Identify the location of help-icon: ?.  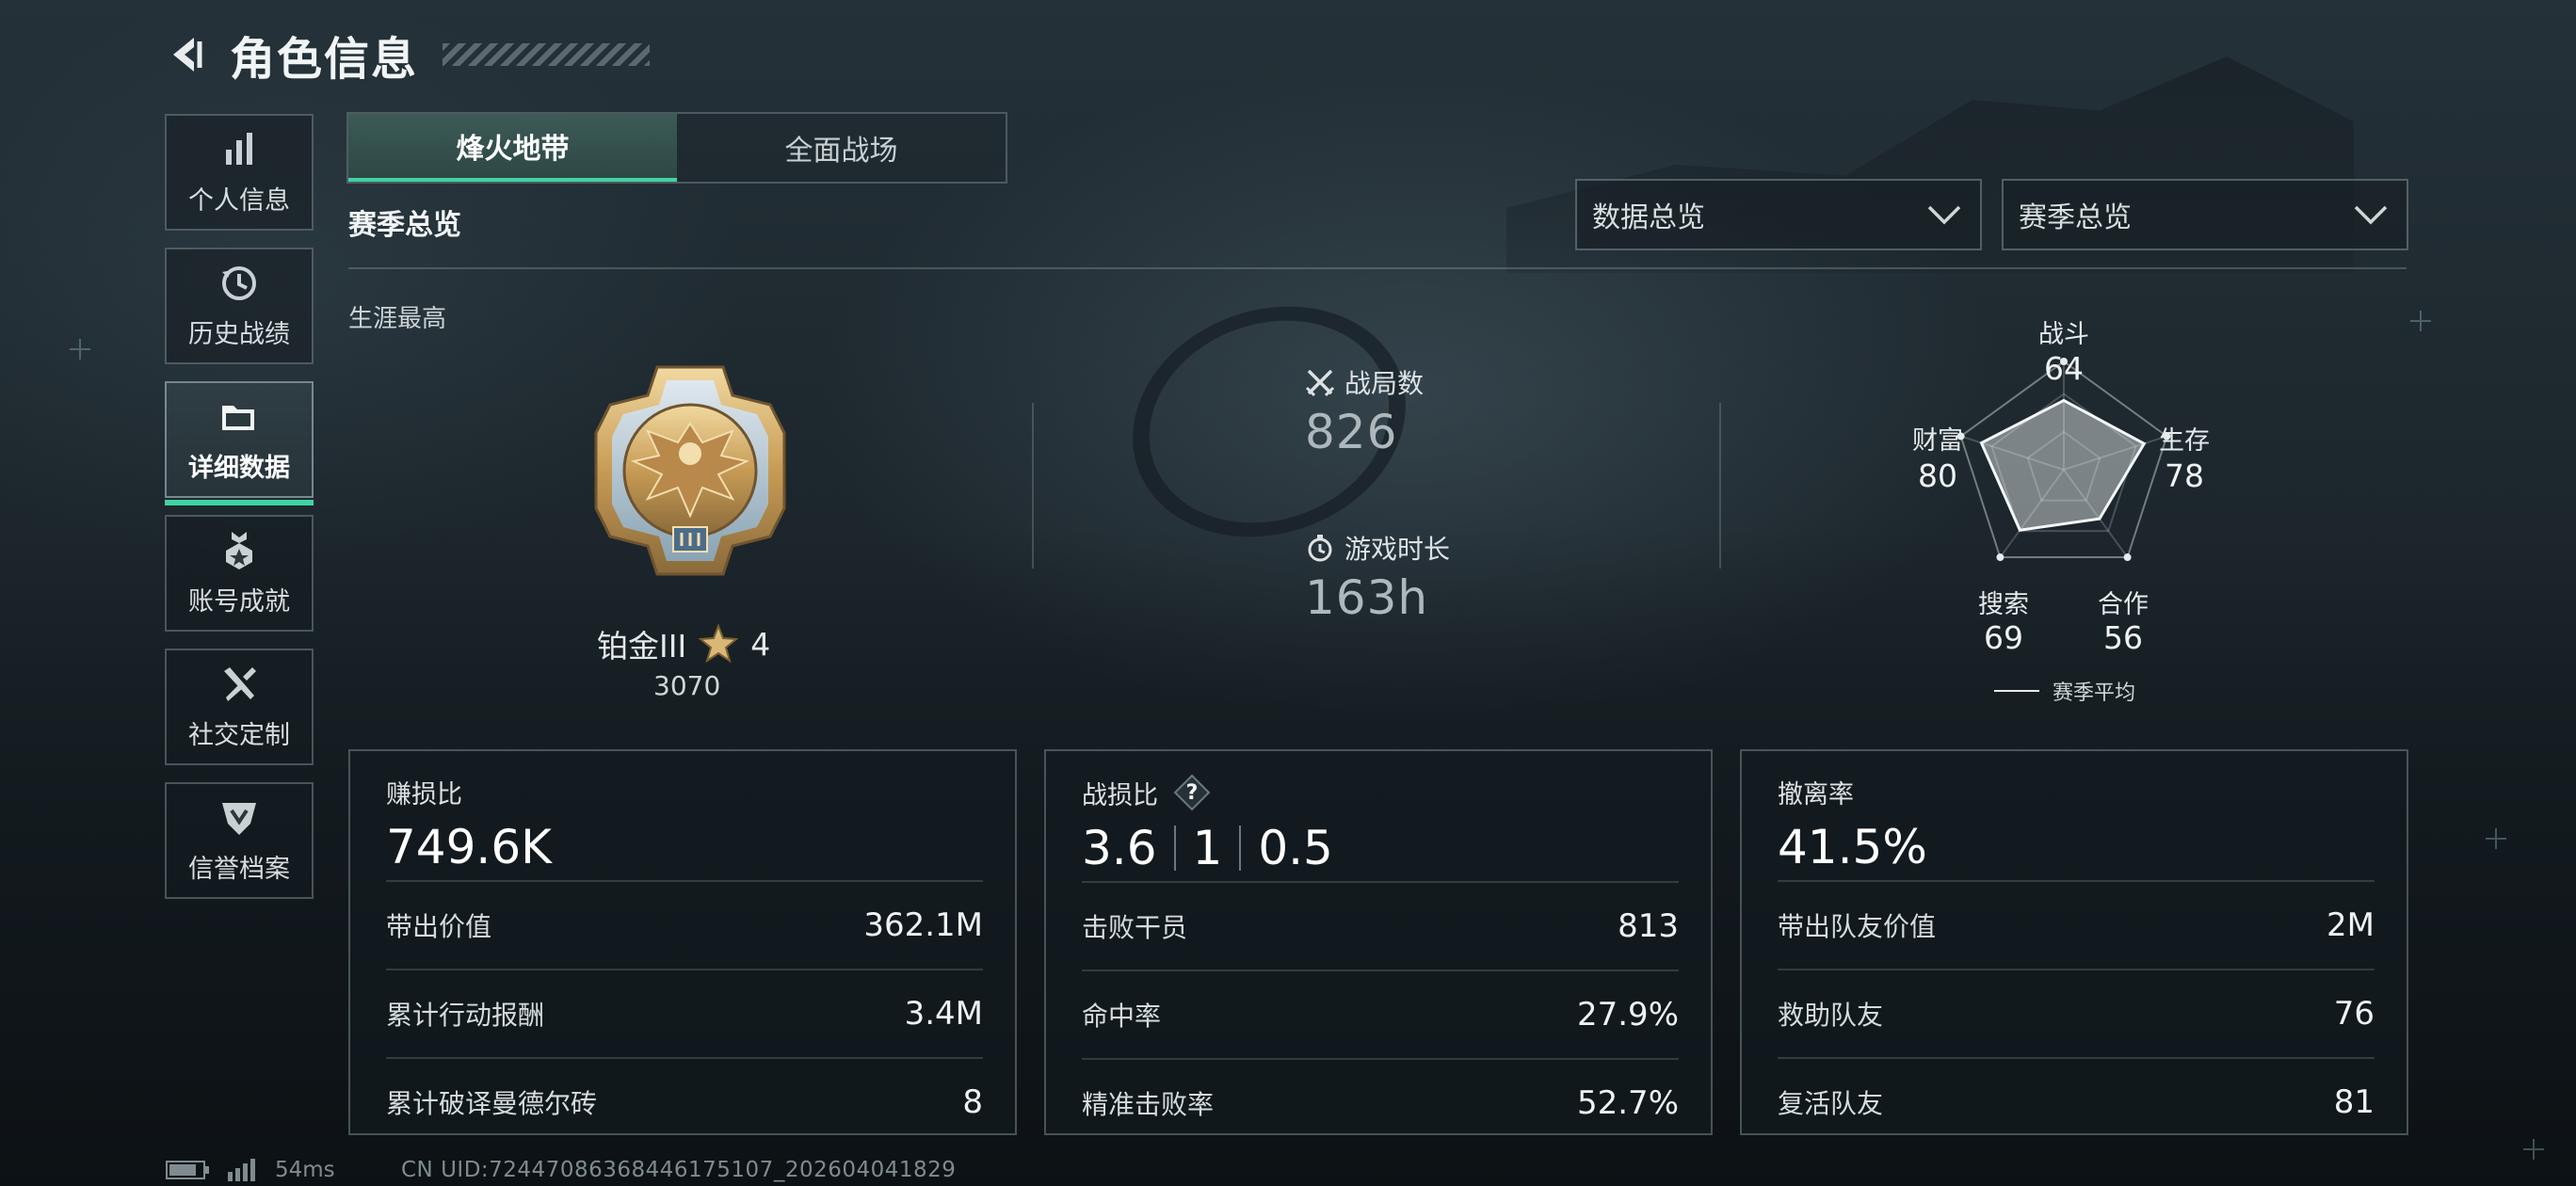
(1192, 792).